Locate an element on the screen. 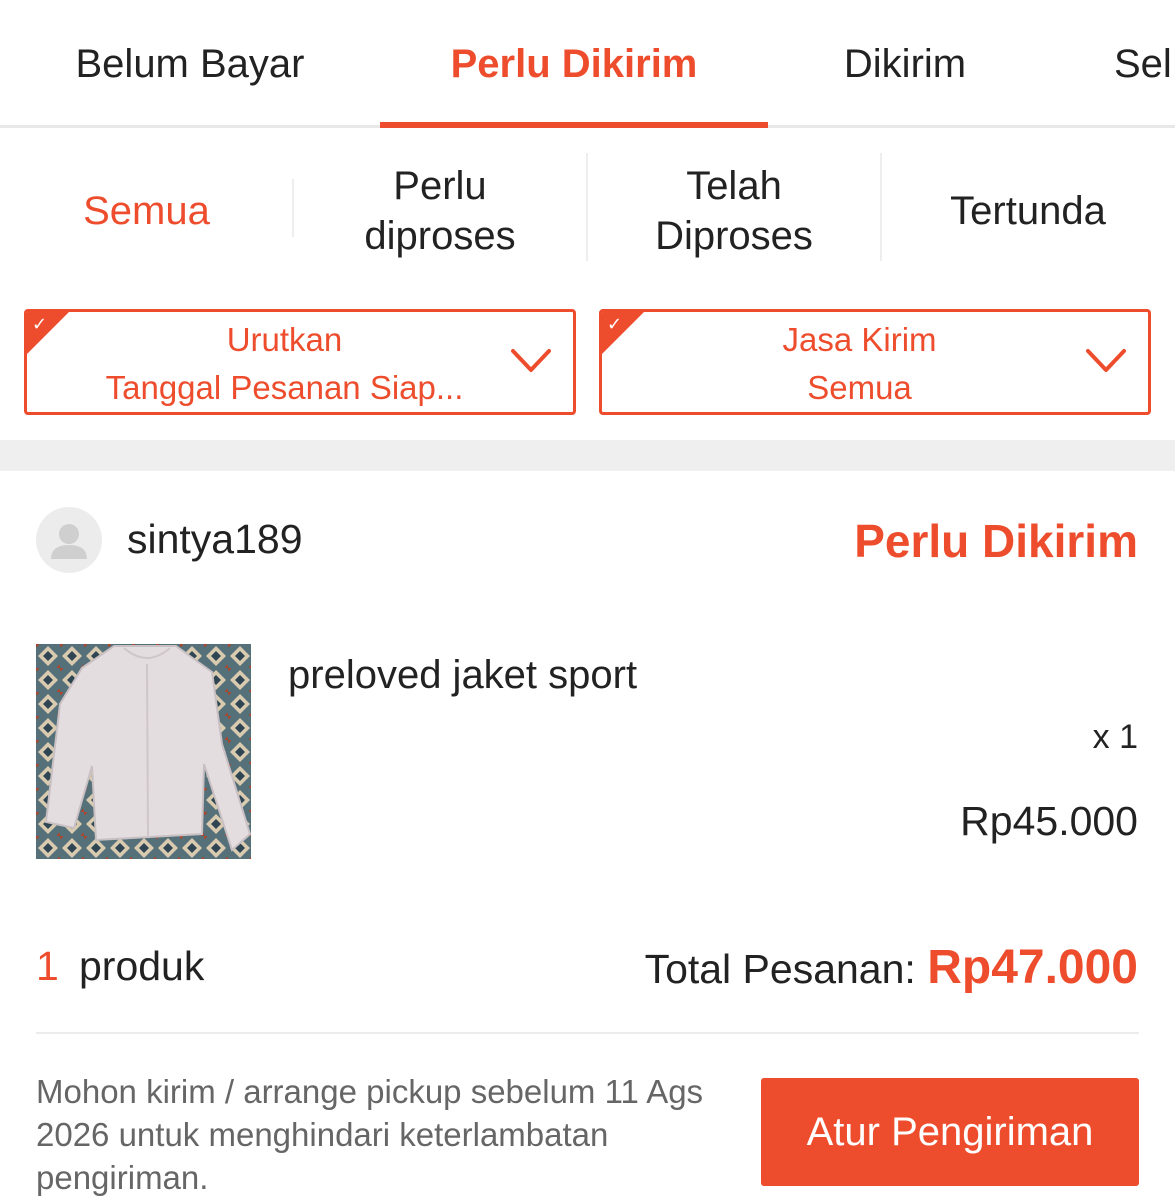  buyer-username: sintya189 is located at coordinates (215, 539).